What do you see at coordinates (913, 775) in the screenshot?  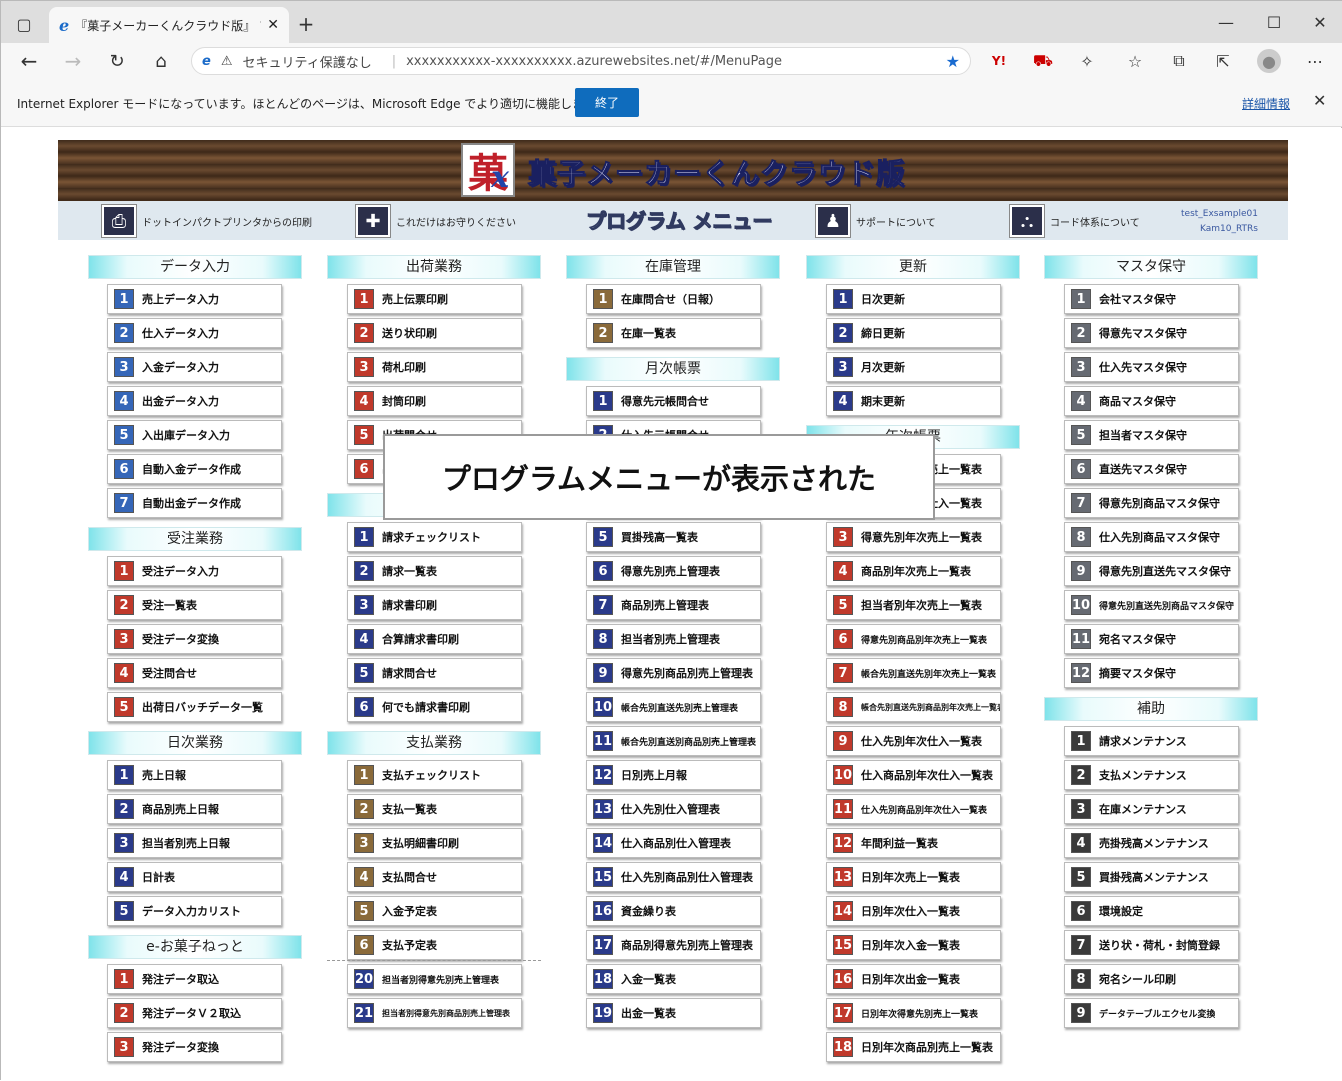 I see `menu-button-nenji-10: 10 仕入商品別年次仕入一覧表` at bounding box center [913, 775].